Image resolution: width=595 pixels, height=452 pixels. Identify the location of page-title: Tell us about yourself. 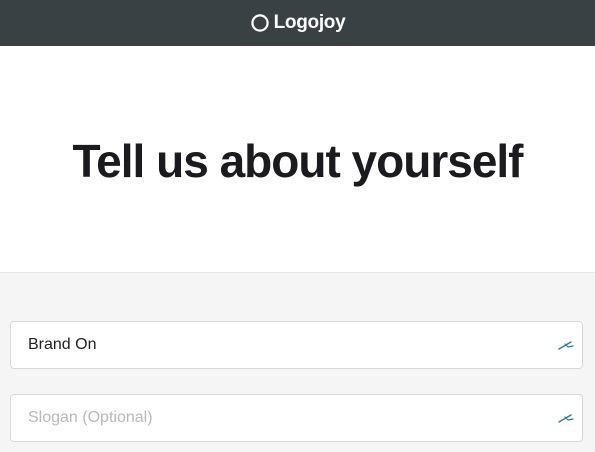
(298, 161).